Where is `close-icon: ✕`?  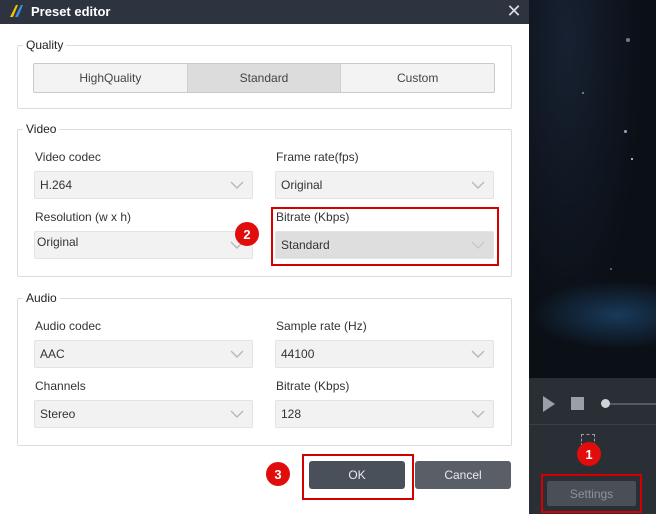
close-icon: ✕ is located at coordinates (514, 11).